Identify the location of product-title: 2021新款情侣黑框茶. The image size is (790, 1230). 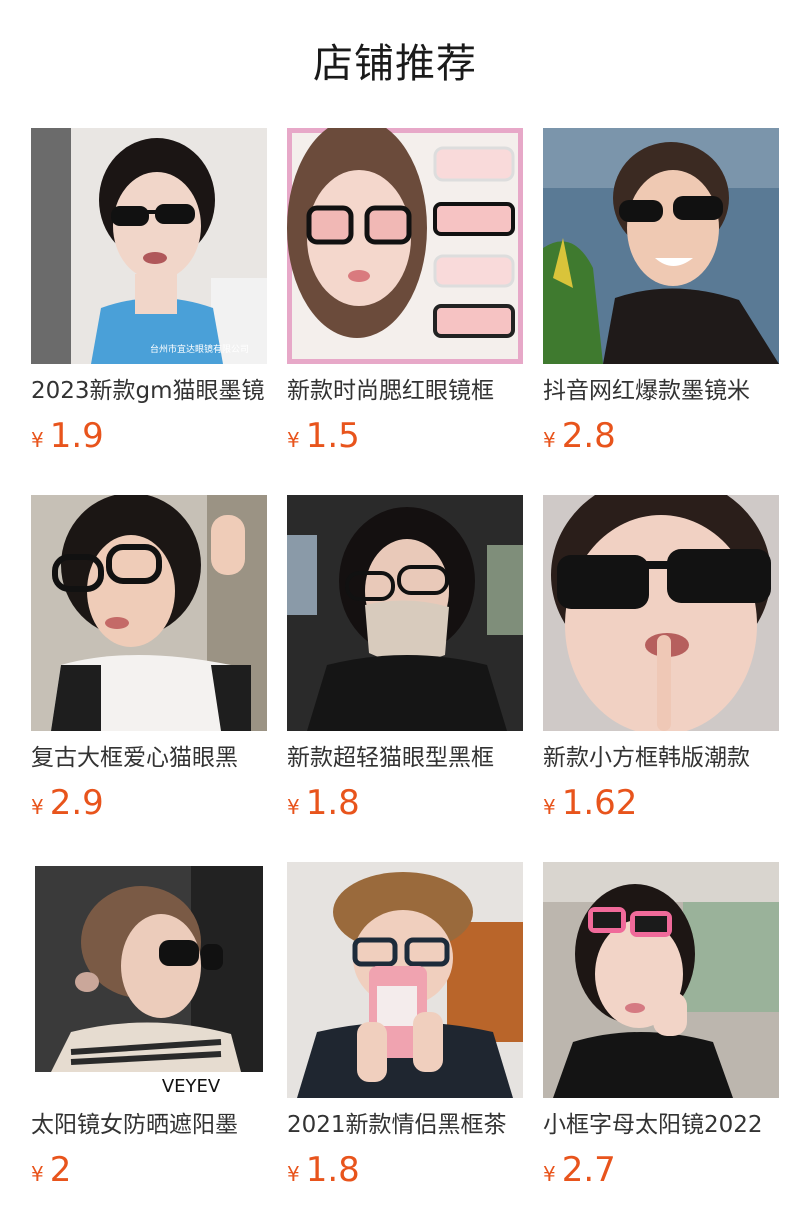
(405, 1125).